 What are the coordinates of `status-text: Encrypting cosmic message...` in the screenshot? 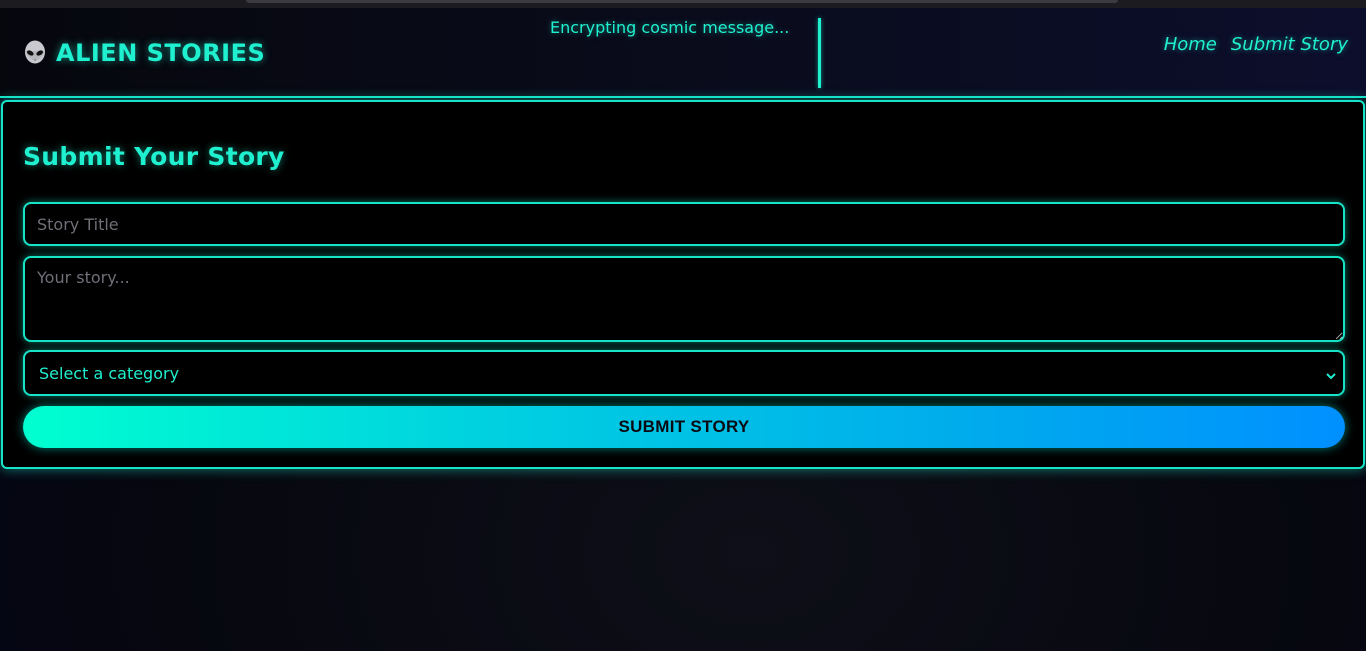 It's located at (670, 27).